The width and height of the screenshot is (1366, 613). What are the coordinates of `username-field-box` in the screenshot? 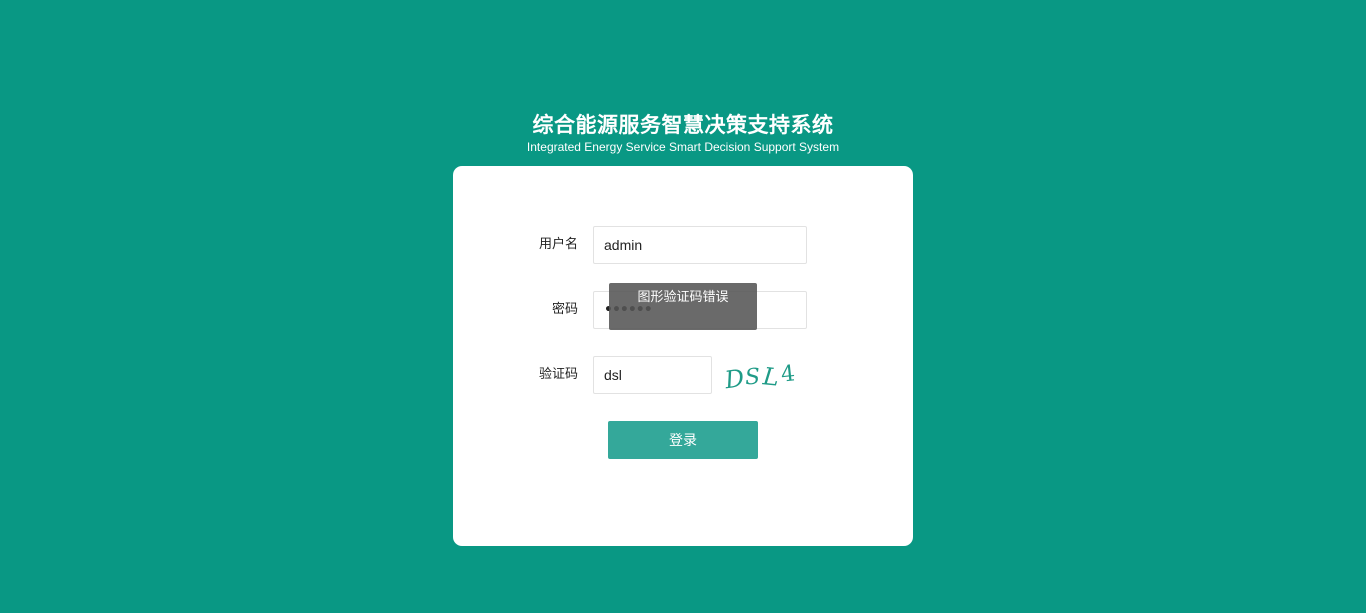 It's located at (700, 245).